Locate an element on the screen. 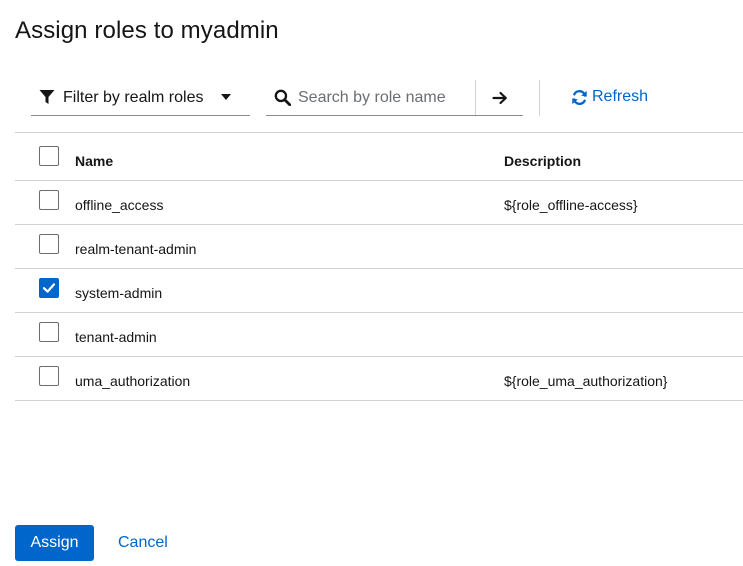 The width and height of the screenshot is (743, 566). table-row: tenant-admin is located at coordinates (379, 335).